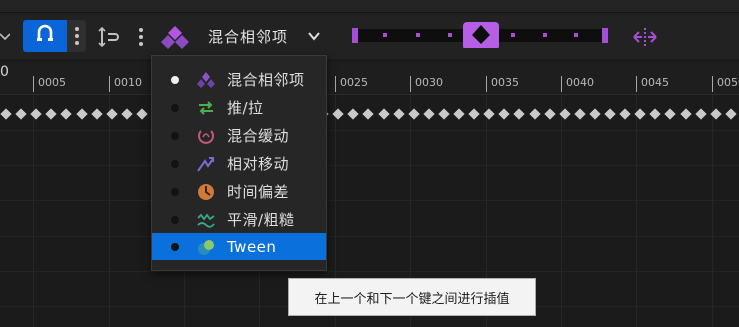 The height and width of the screenshot is (327, 739). What do you see at coordinates (502, 84) in the screenshot?
I see `ruler-tick: 0035` at bounding box center [502, 84].